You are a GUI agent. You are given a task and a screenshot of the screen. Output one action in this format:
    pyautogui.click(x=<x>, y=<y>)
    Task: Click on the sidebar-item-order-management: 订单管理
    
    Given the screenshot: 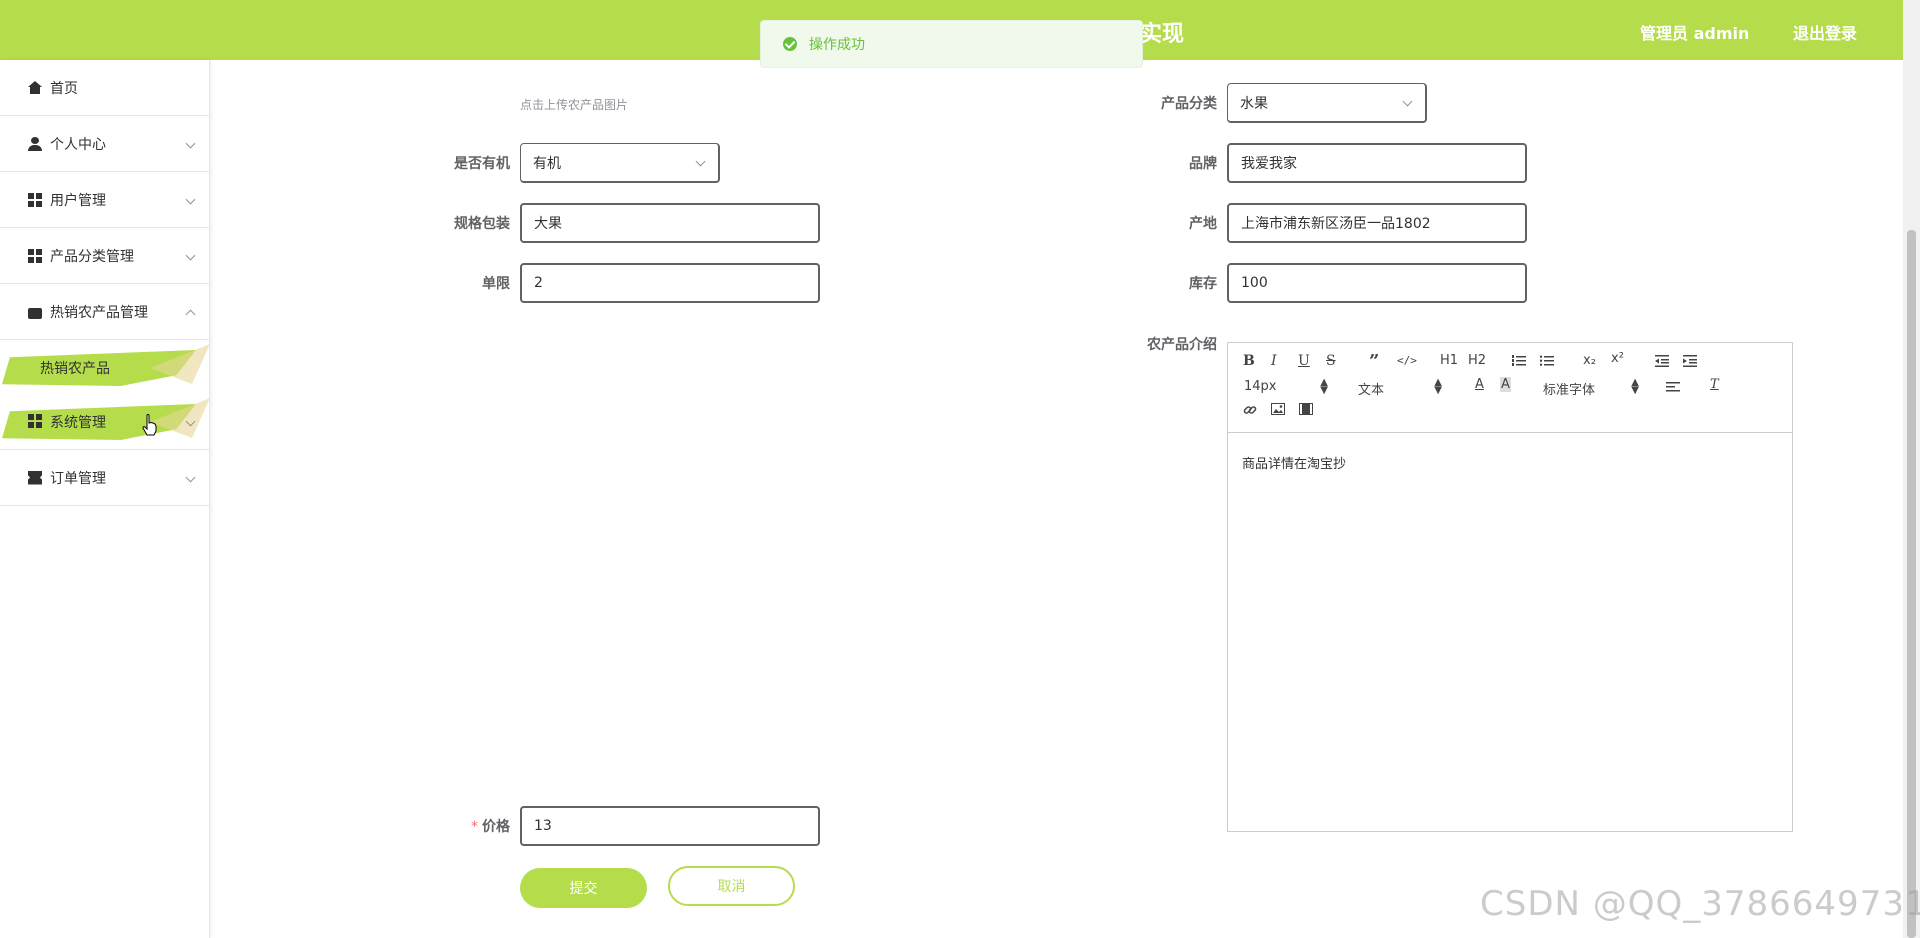 What is the action you would take?
    pyautogui.click(x=105, y=478)
    